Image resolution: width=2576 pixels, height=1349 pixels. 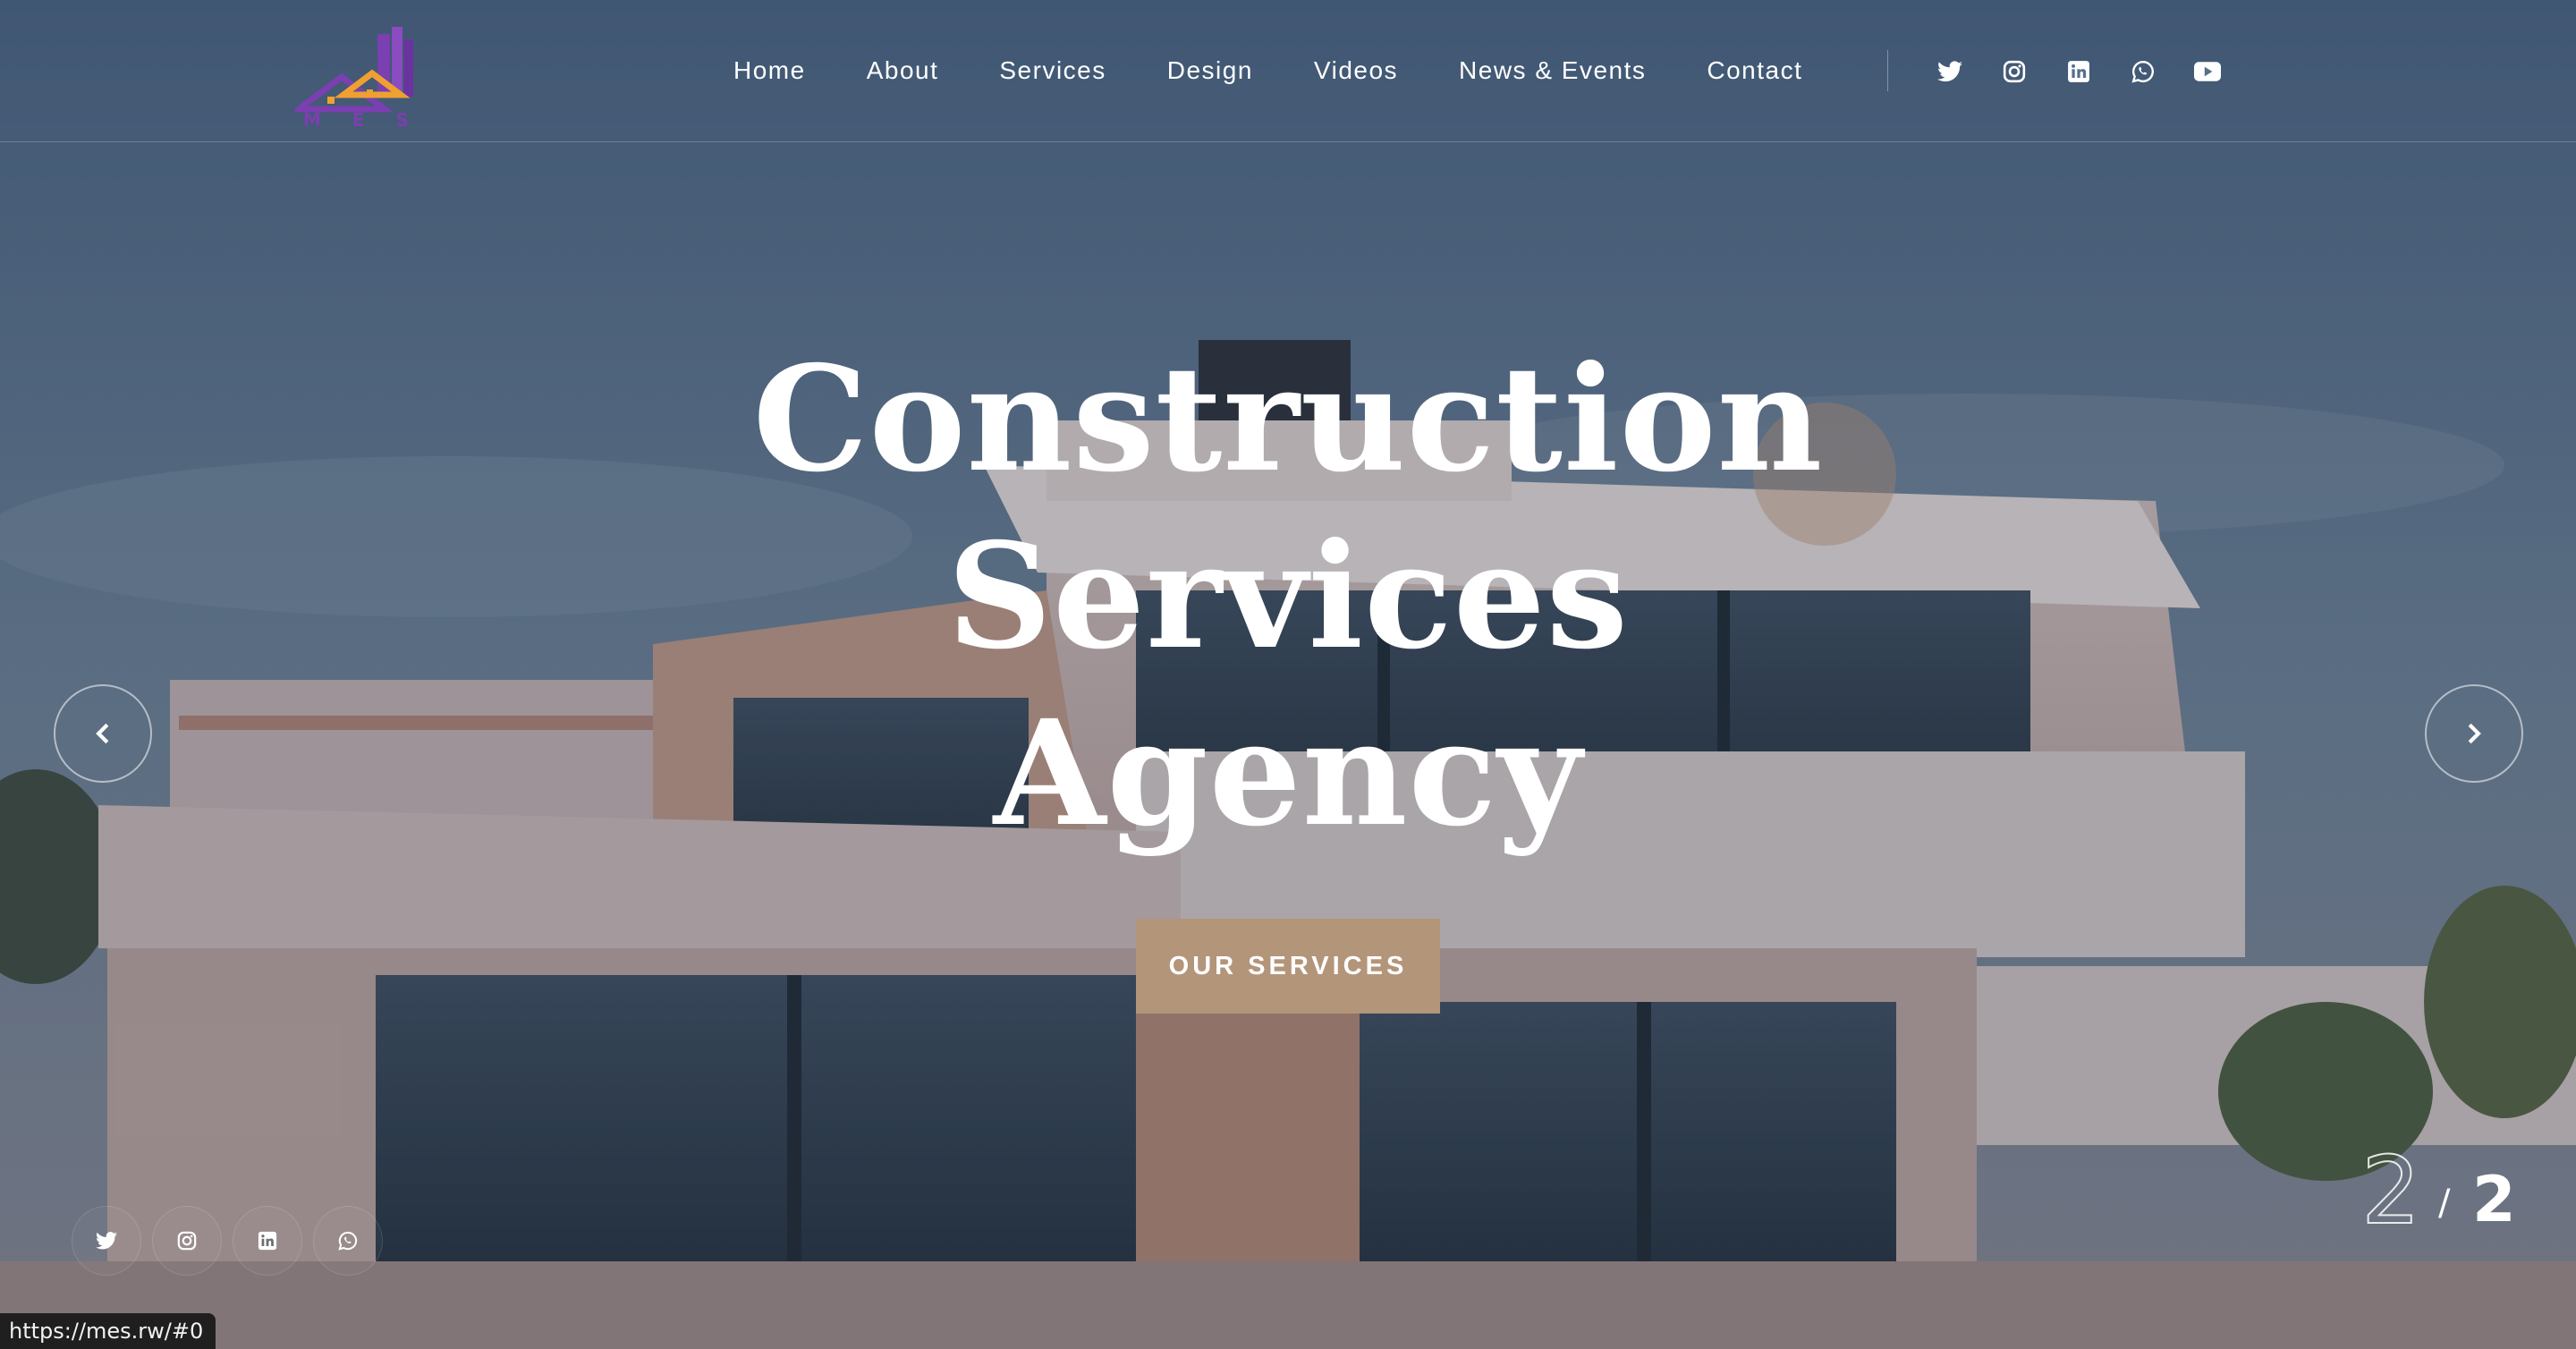 What do you see at coordinates (2494, 1199) in the screenshot?
I see `slide-counter-total: 2` at bounding box center [2494, 1199].